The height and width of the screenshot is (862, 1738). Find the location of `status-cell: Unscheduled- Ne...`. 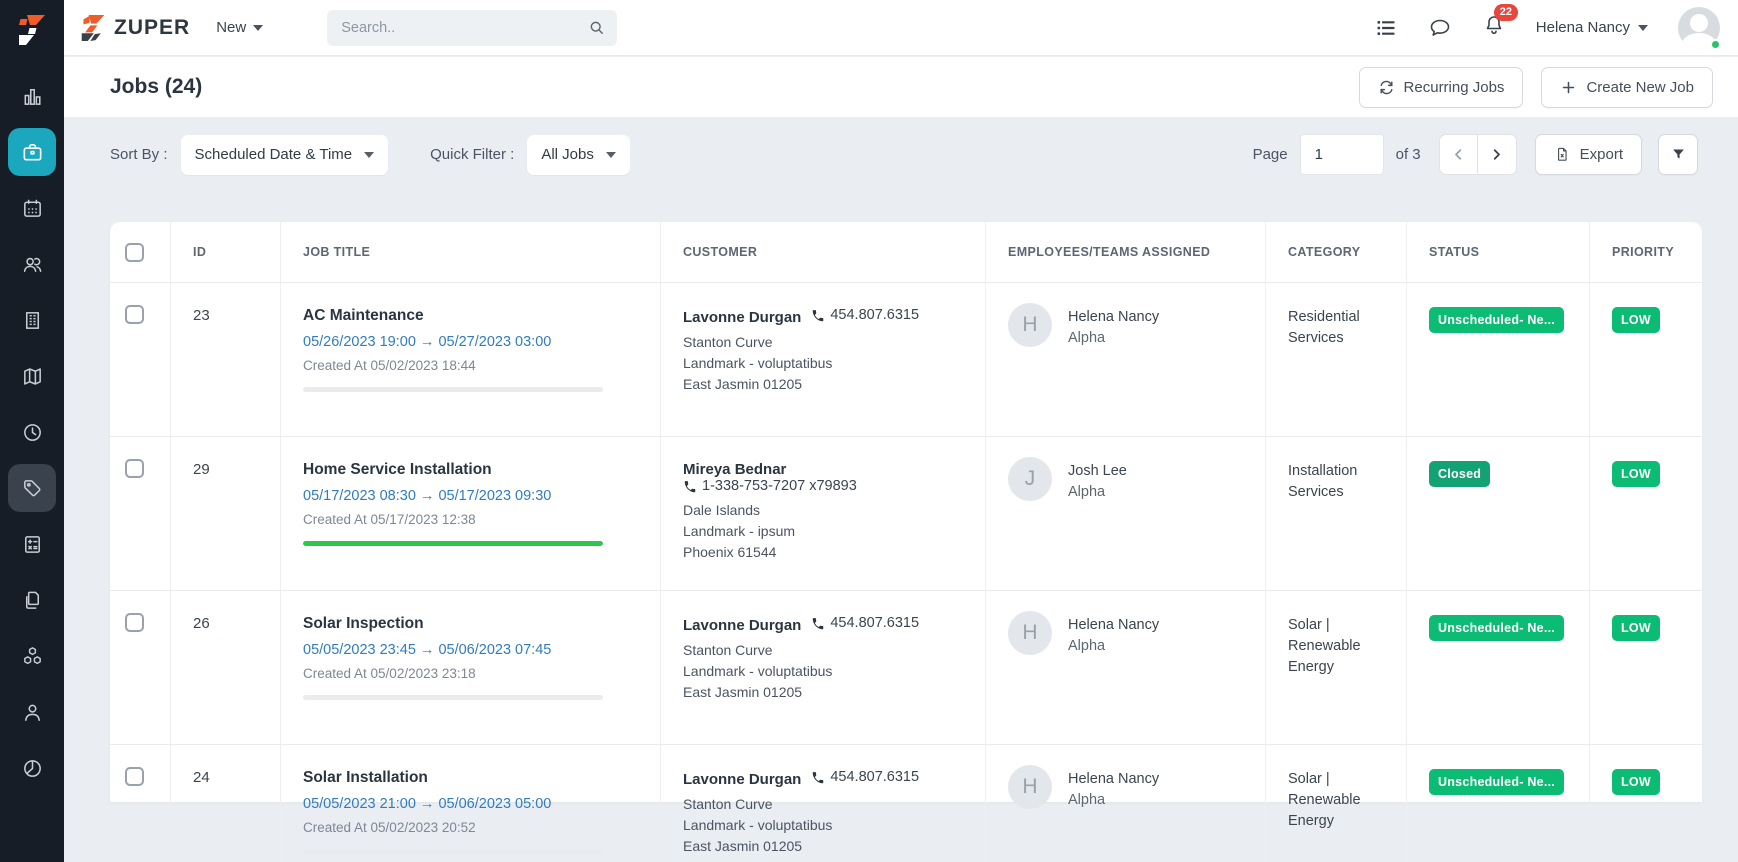

status-cell: Unscheduled- Ne... is located at coordinates (1497, 359).